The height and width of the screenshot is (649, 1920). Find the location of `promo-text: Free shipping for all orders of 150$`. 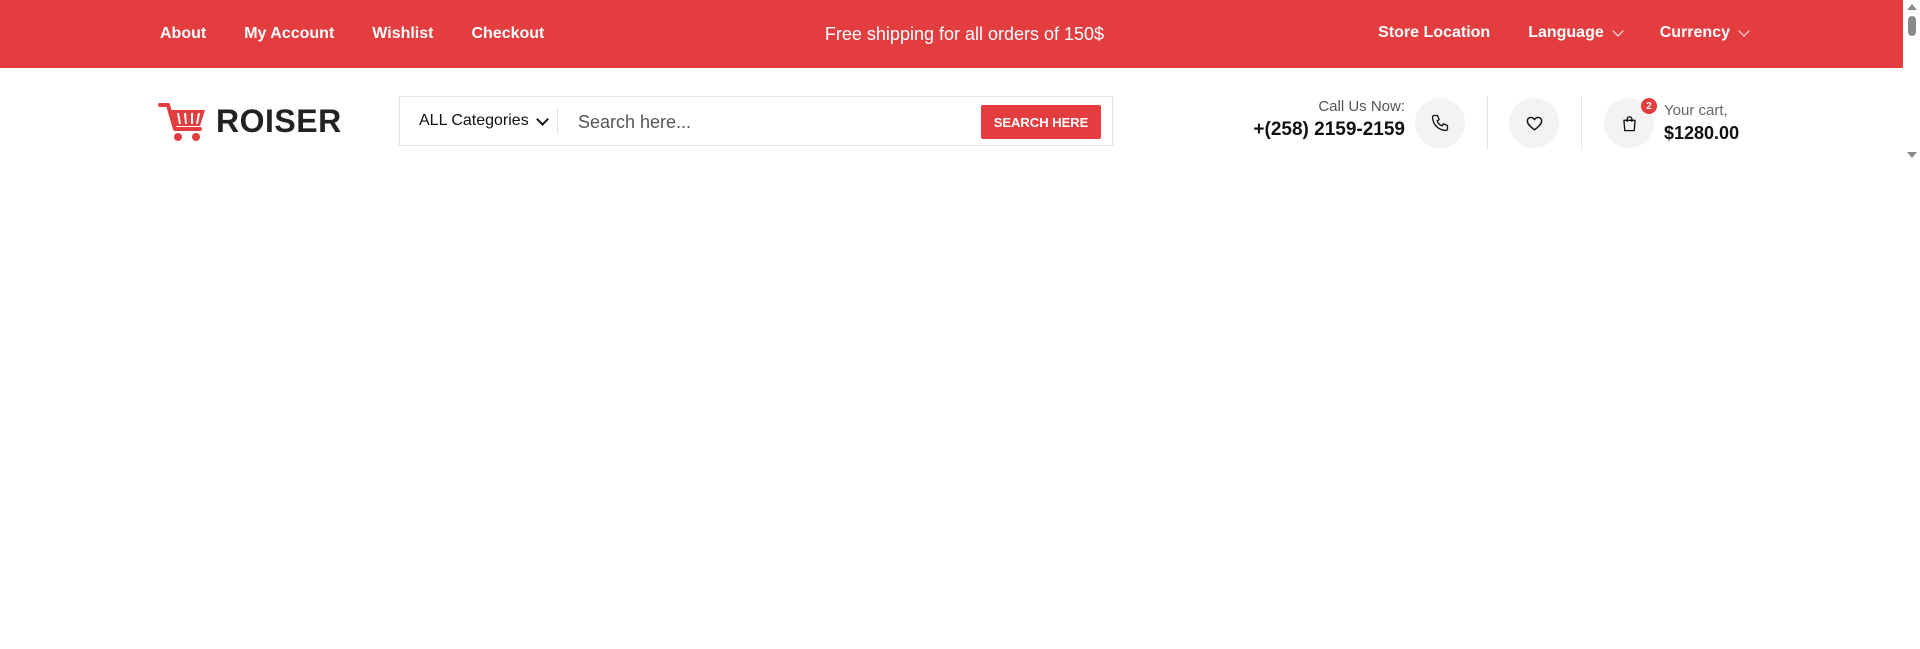

promo-text: Free shipping for all orders of 150$ is located at coordinates (964, 33).